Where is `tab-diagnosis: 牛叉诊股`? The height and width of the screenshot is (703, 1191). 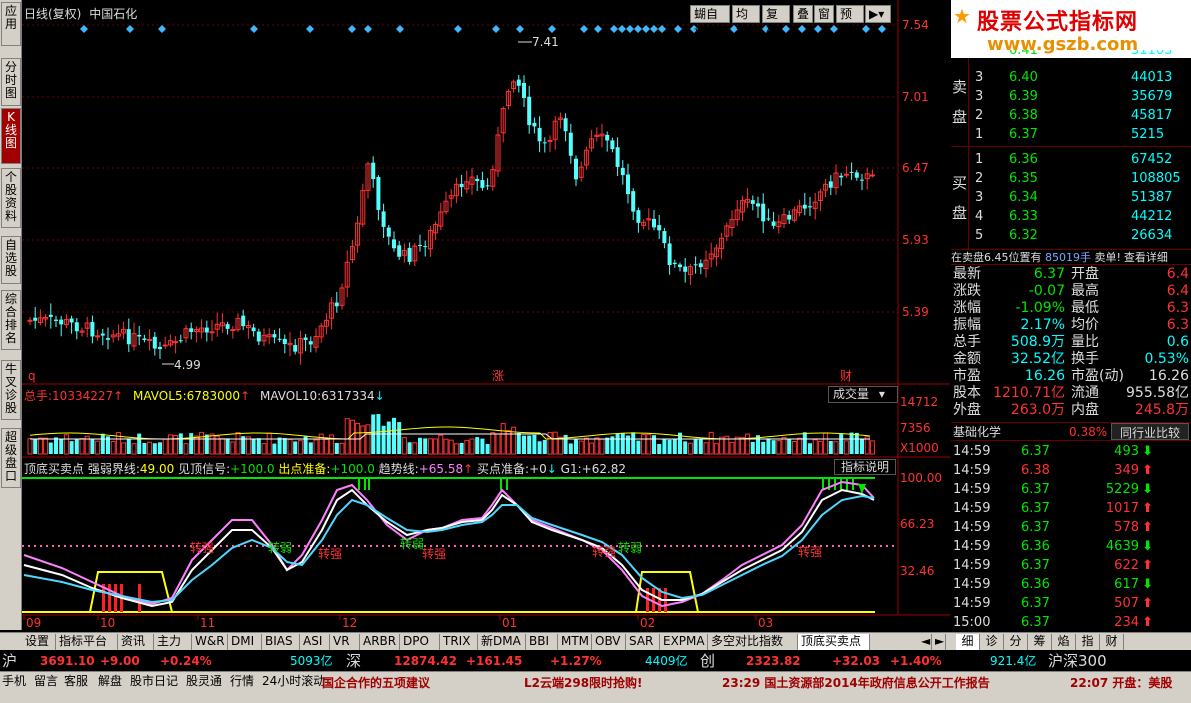 tab-diagnosis: 牛叉诊股 is located at coordinates (11, 390).